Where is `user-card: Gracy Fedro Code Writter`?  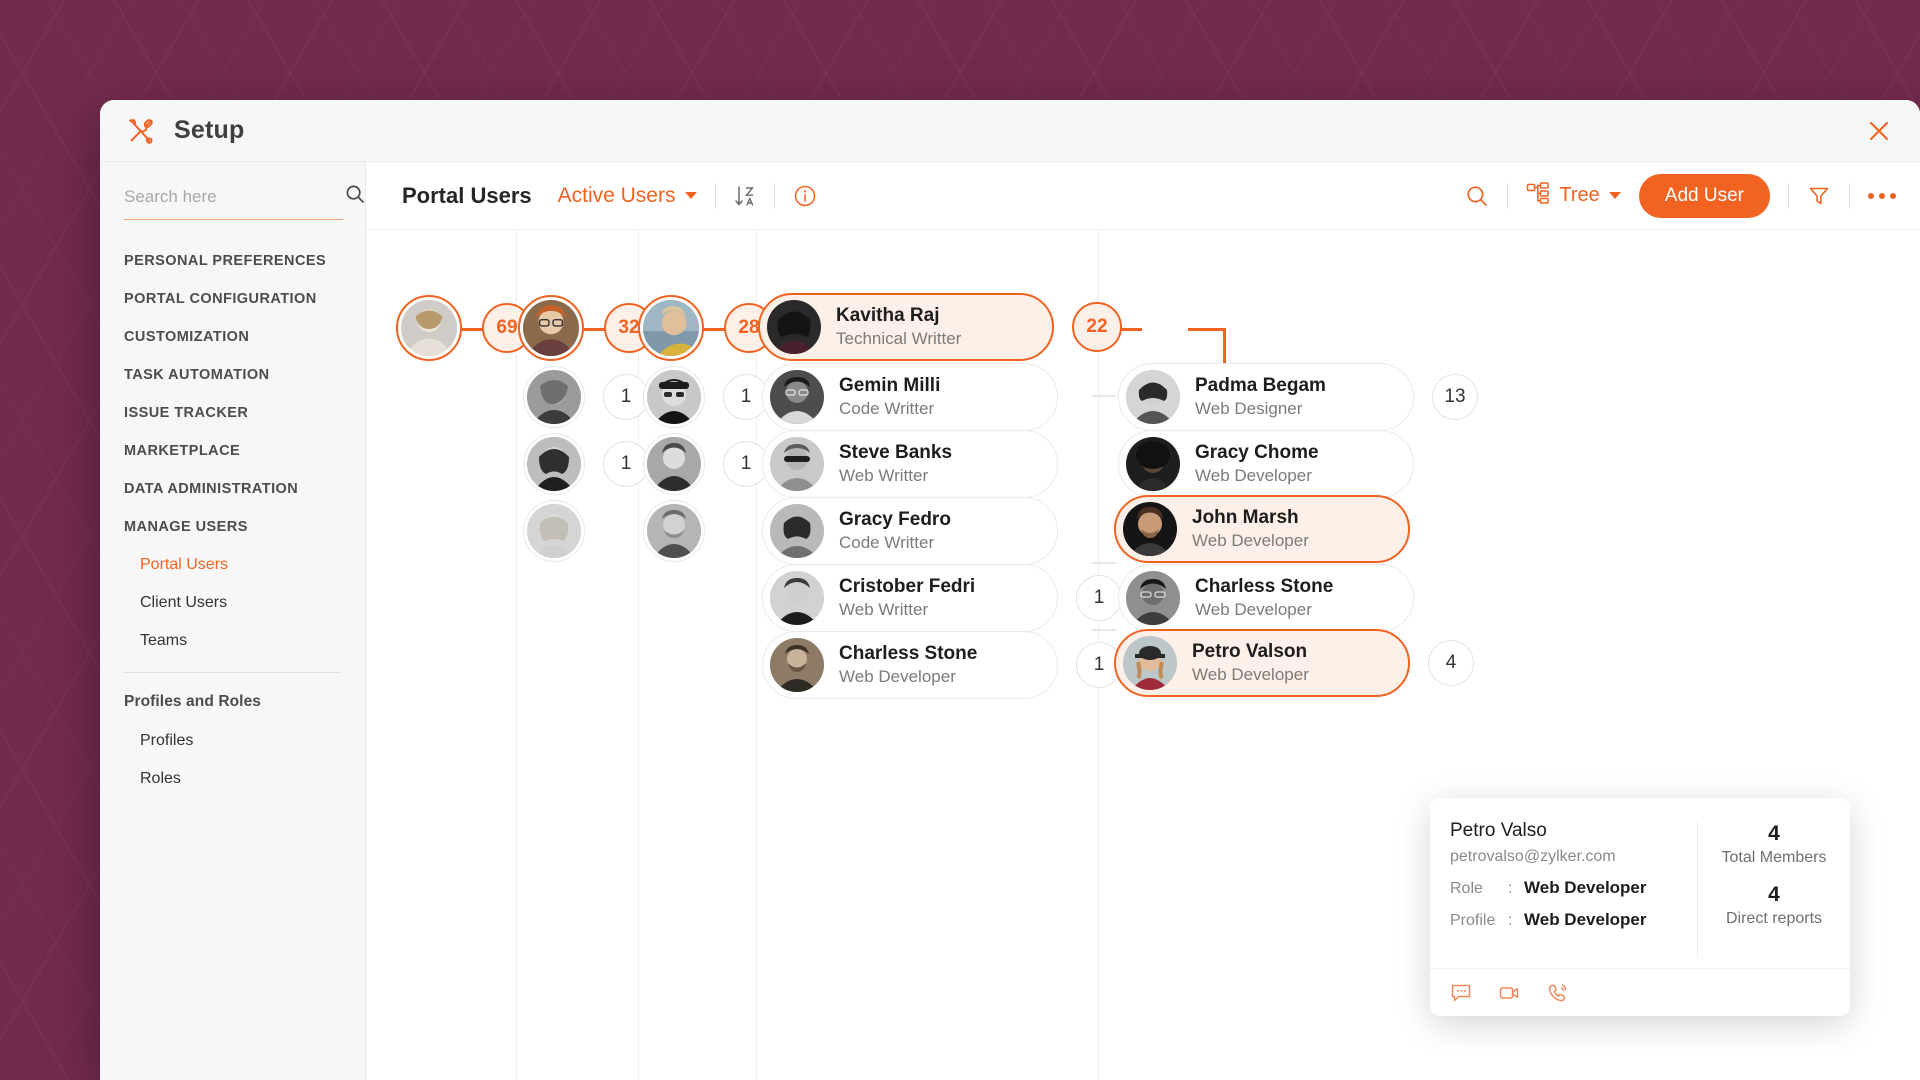 user-card: Gracy Fedro Code Writter is located at coordinates (910, 531).